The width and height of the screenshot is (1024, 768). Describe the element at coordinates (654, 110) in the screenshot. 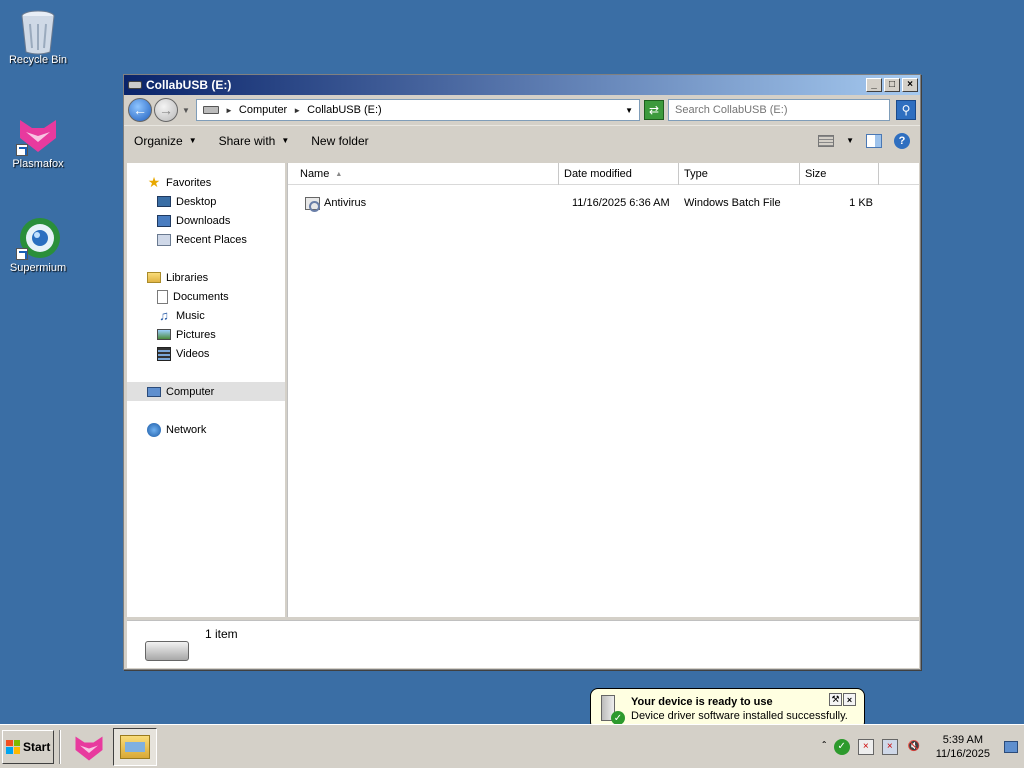

I see `refresh-button: ⇄` at that location.